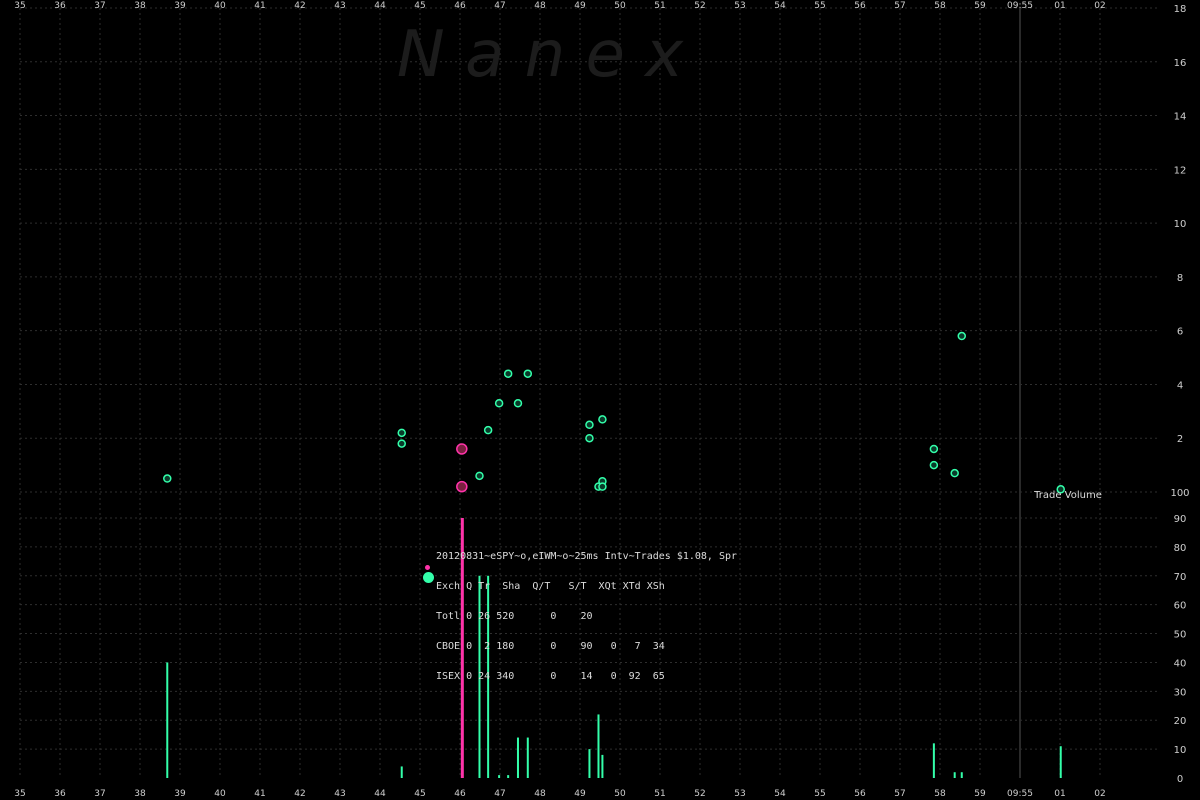  I want to click on x-tick-label-top: 56, so click(860, 6).